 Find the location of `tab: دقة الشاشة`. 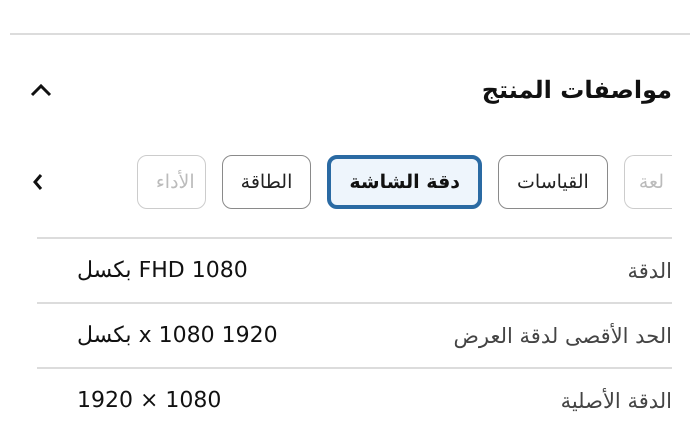

tab: دقة الشاشة is located at coordinates (404, 182).